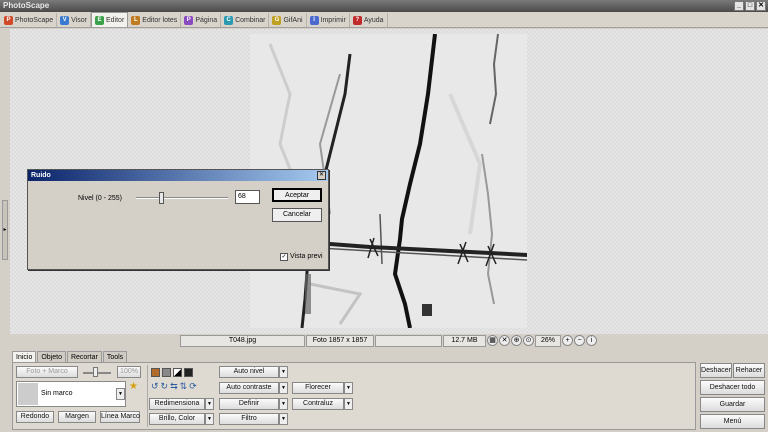 The height and width of the screenshot is (432, 768). Describe the element at coordinates (184, 386) in the screenshot. I see `flip-v-icon: ⇅` at that location.